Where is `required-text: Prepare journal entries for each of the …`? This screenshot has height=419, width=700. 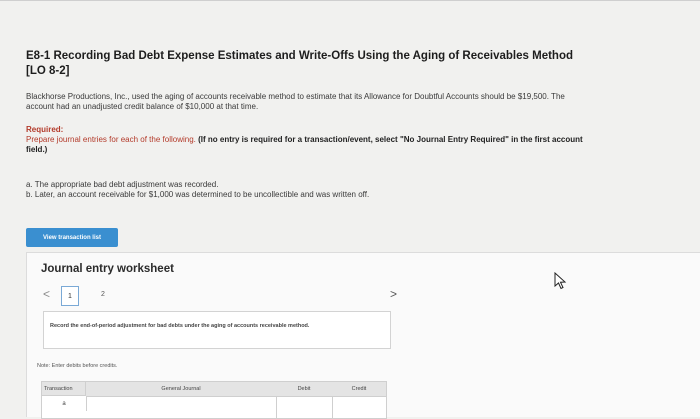 required-text: Prepare journal entries for each of the … is located at coordinates (111, 139).